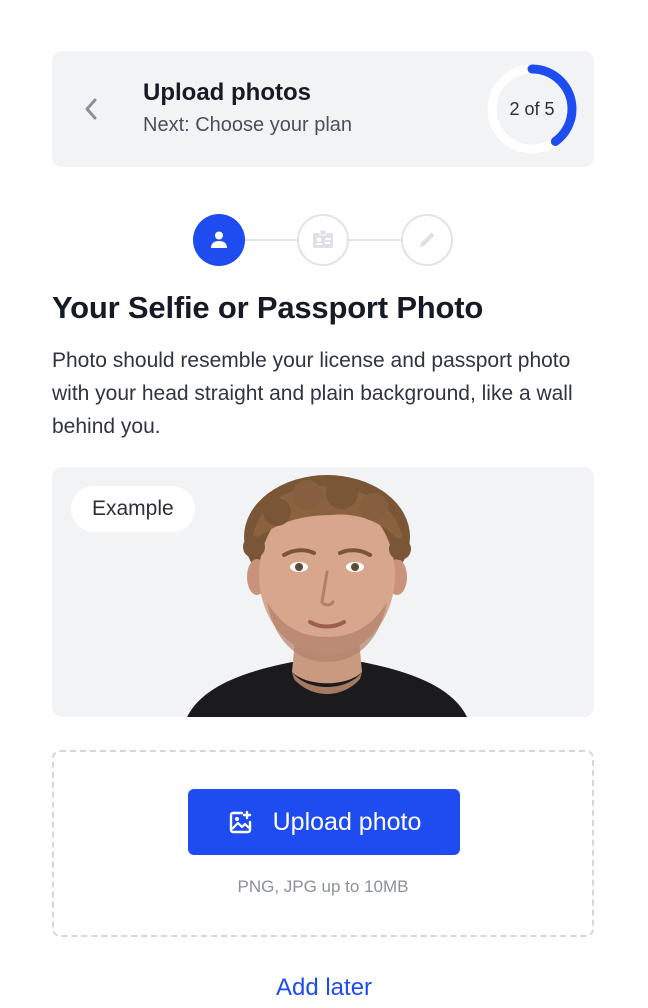 The image size is (648, 1008). Describe the element at coordinates (227, 92) in the screenshot. I see `header-title: Upload photos` at that location.